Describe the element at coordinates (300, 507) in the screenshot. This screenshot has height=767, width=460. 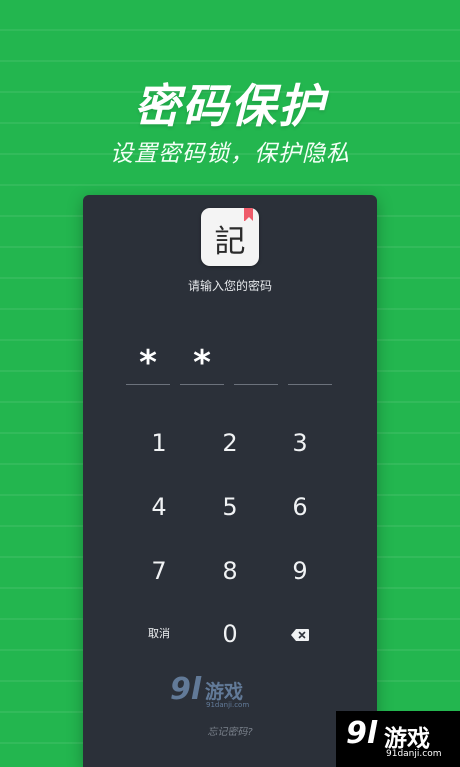
I see `keypad-key-6: 6` at that location.